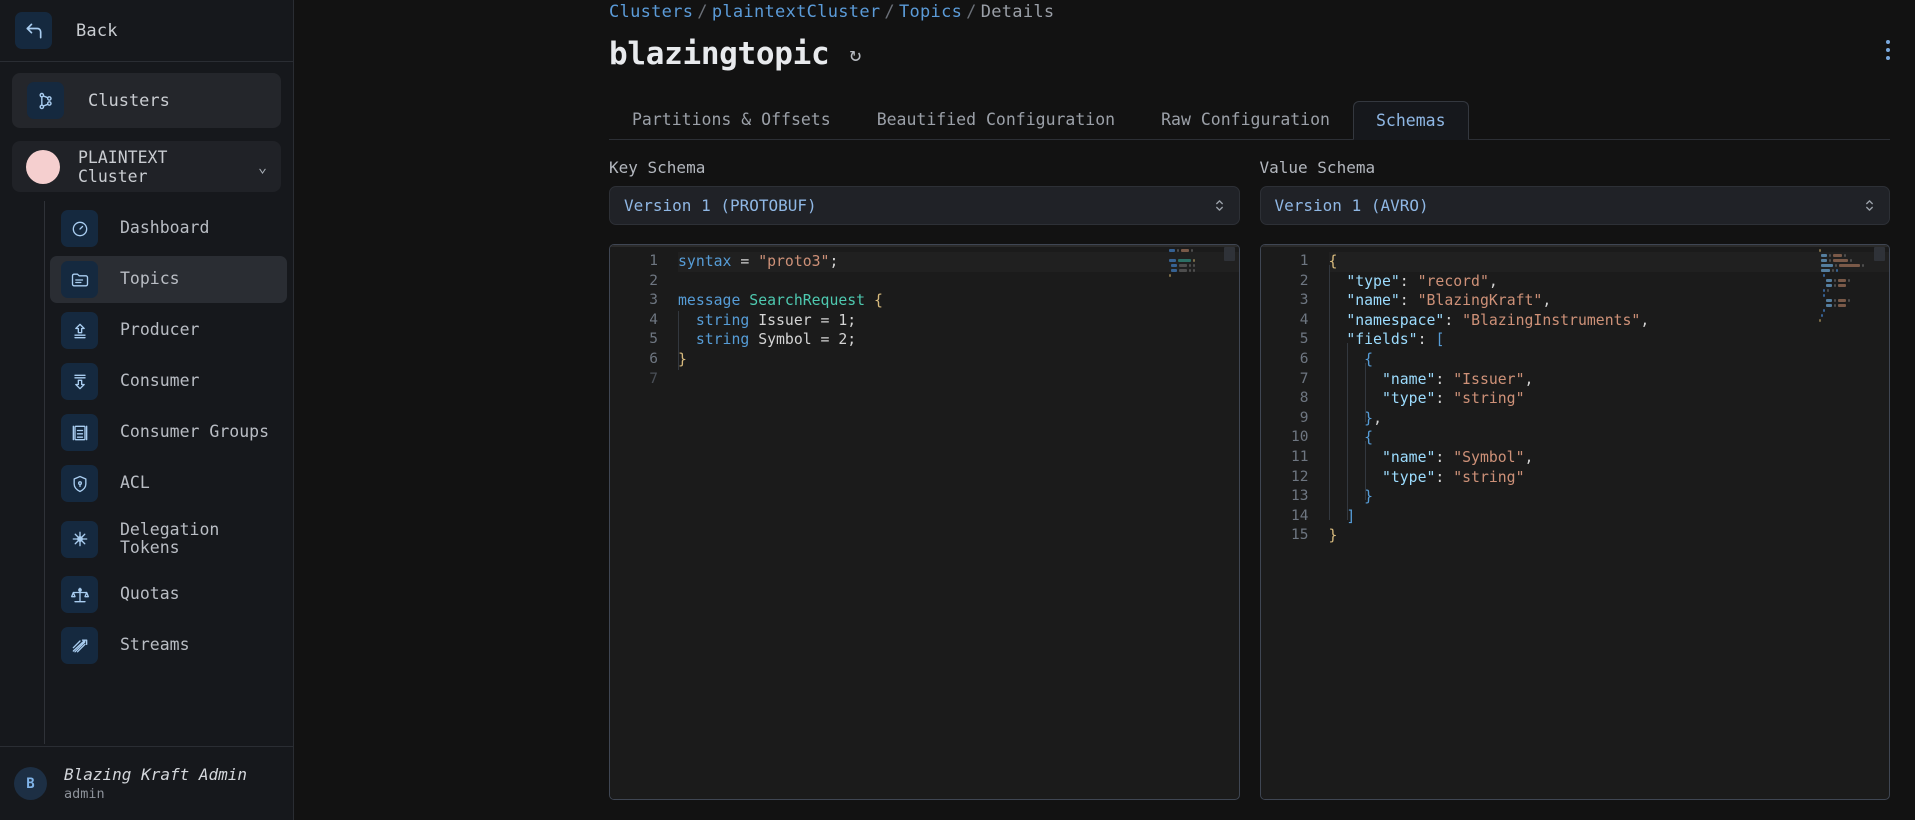  I want to click on breadcrumb-item-clusters: Clusters, so click(651, 12).